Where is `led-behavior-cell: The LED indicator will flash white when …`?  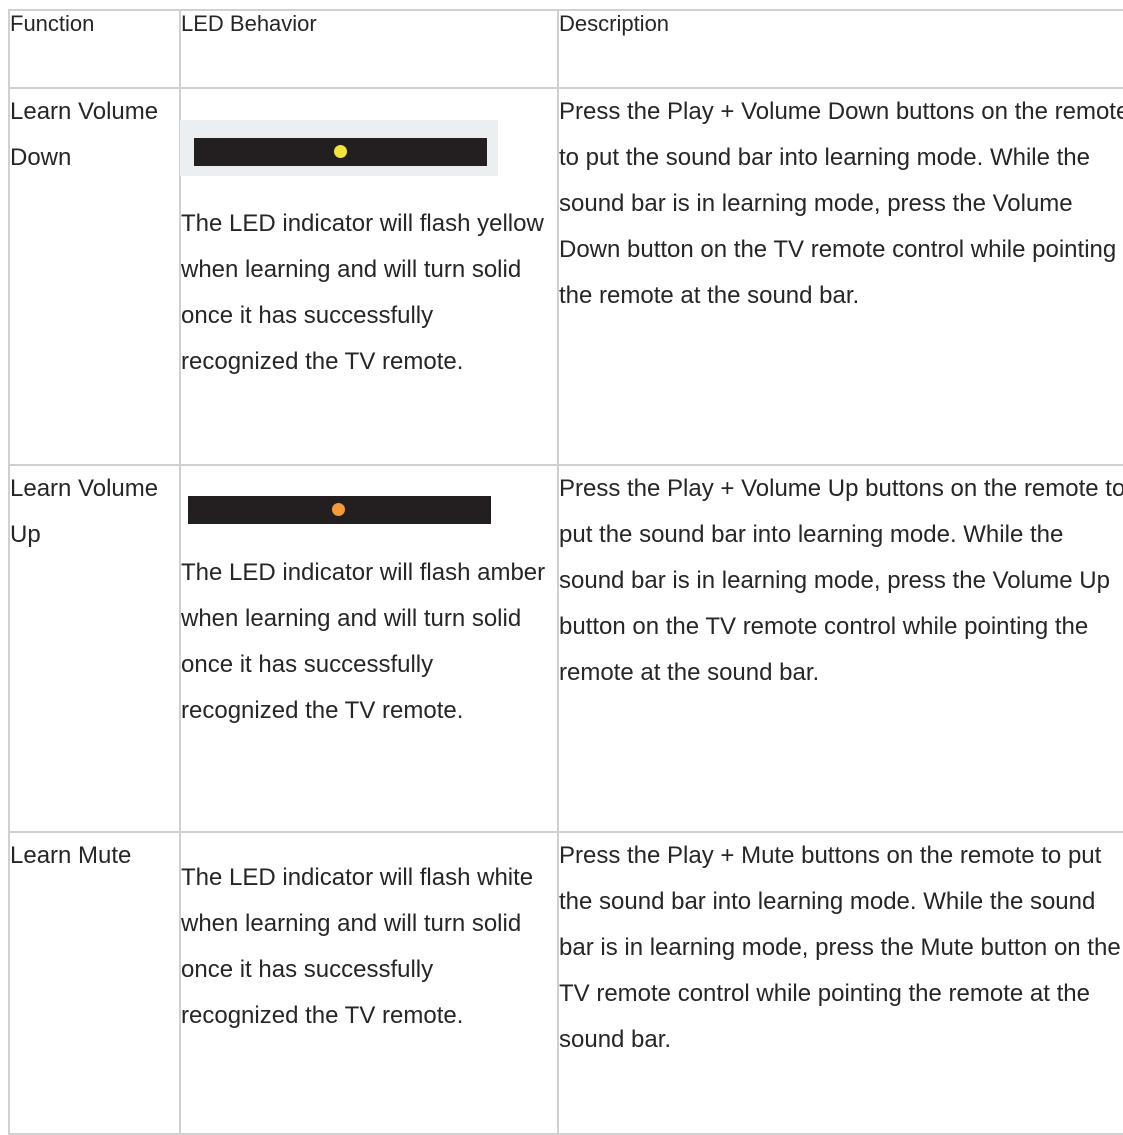 led-behavior-cell: The LED indicator will flash white when … is located at coordinates (369, 983).